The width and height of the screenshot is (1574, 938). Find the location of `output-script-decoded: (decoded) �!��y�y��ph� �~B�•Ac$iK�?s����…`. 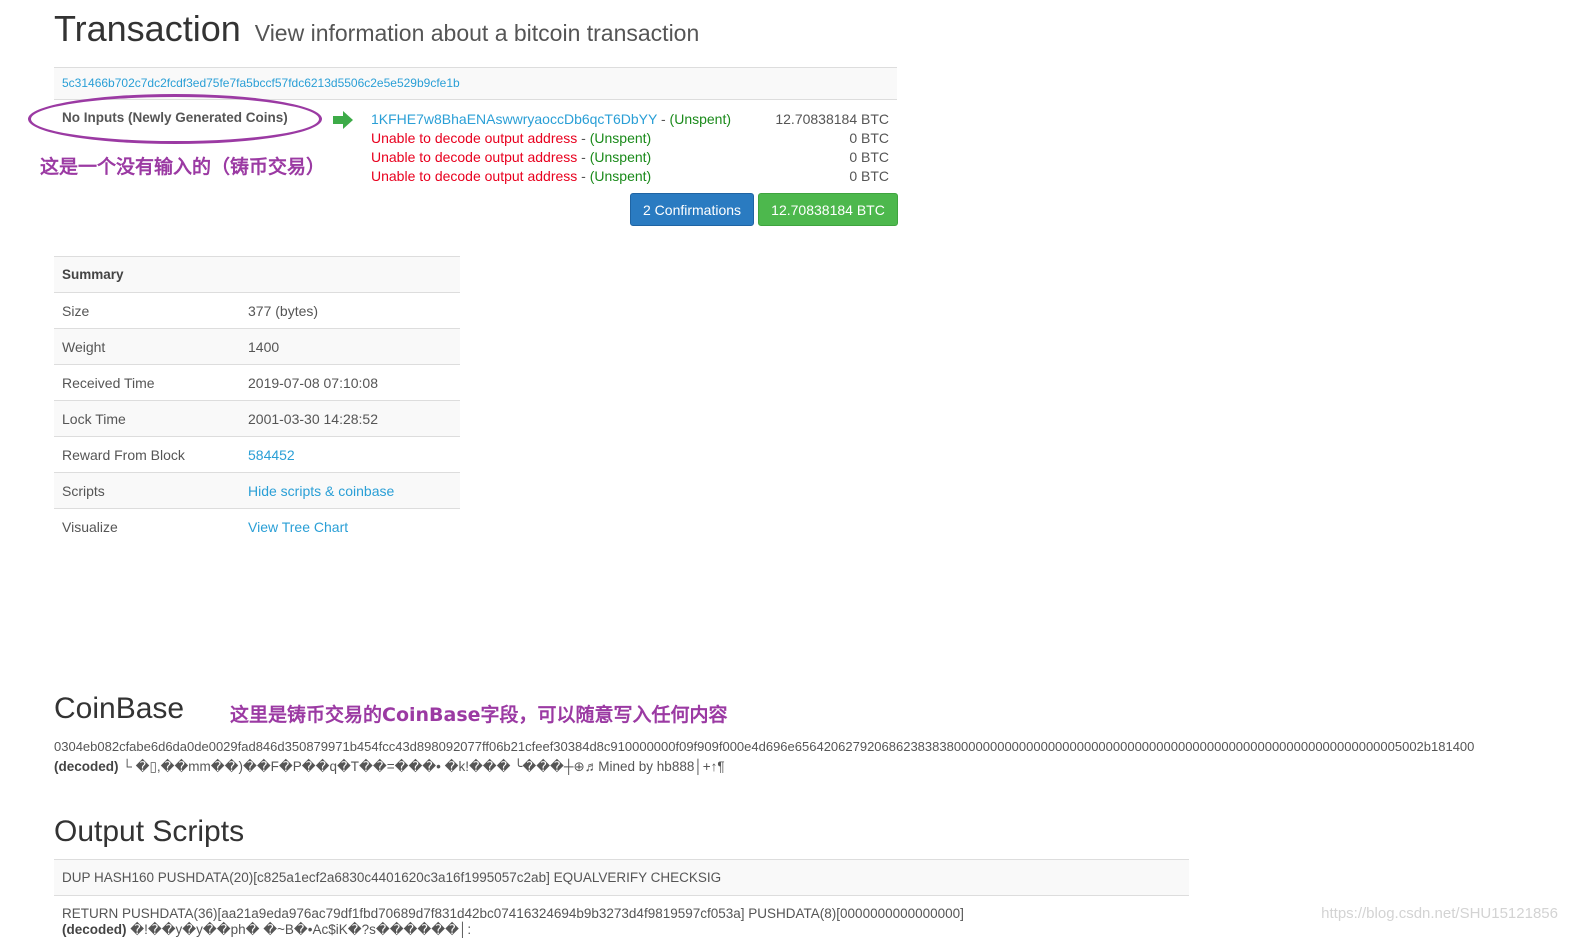

output-script-decoded: (decoded) �!��y�y��ph� �~B�•Ac$iK�?s����… is located at coordinates (266, 930).